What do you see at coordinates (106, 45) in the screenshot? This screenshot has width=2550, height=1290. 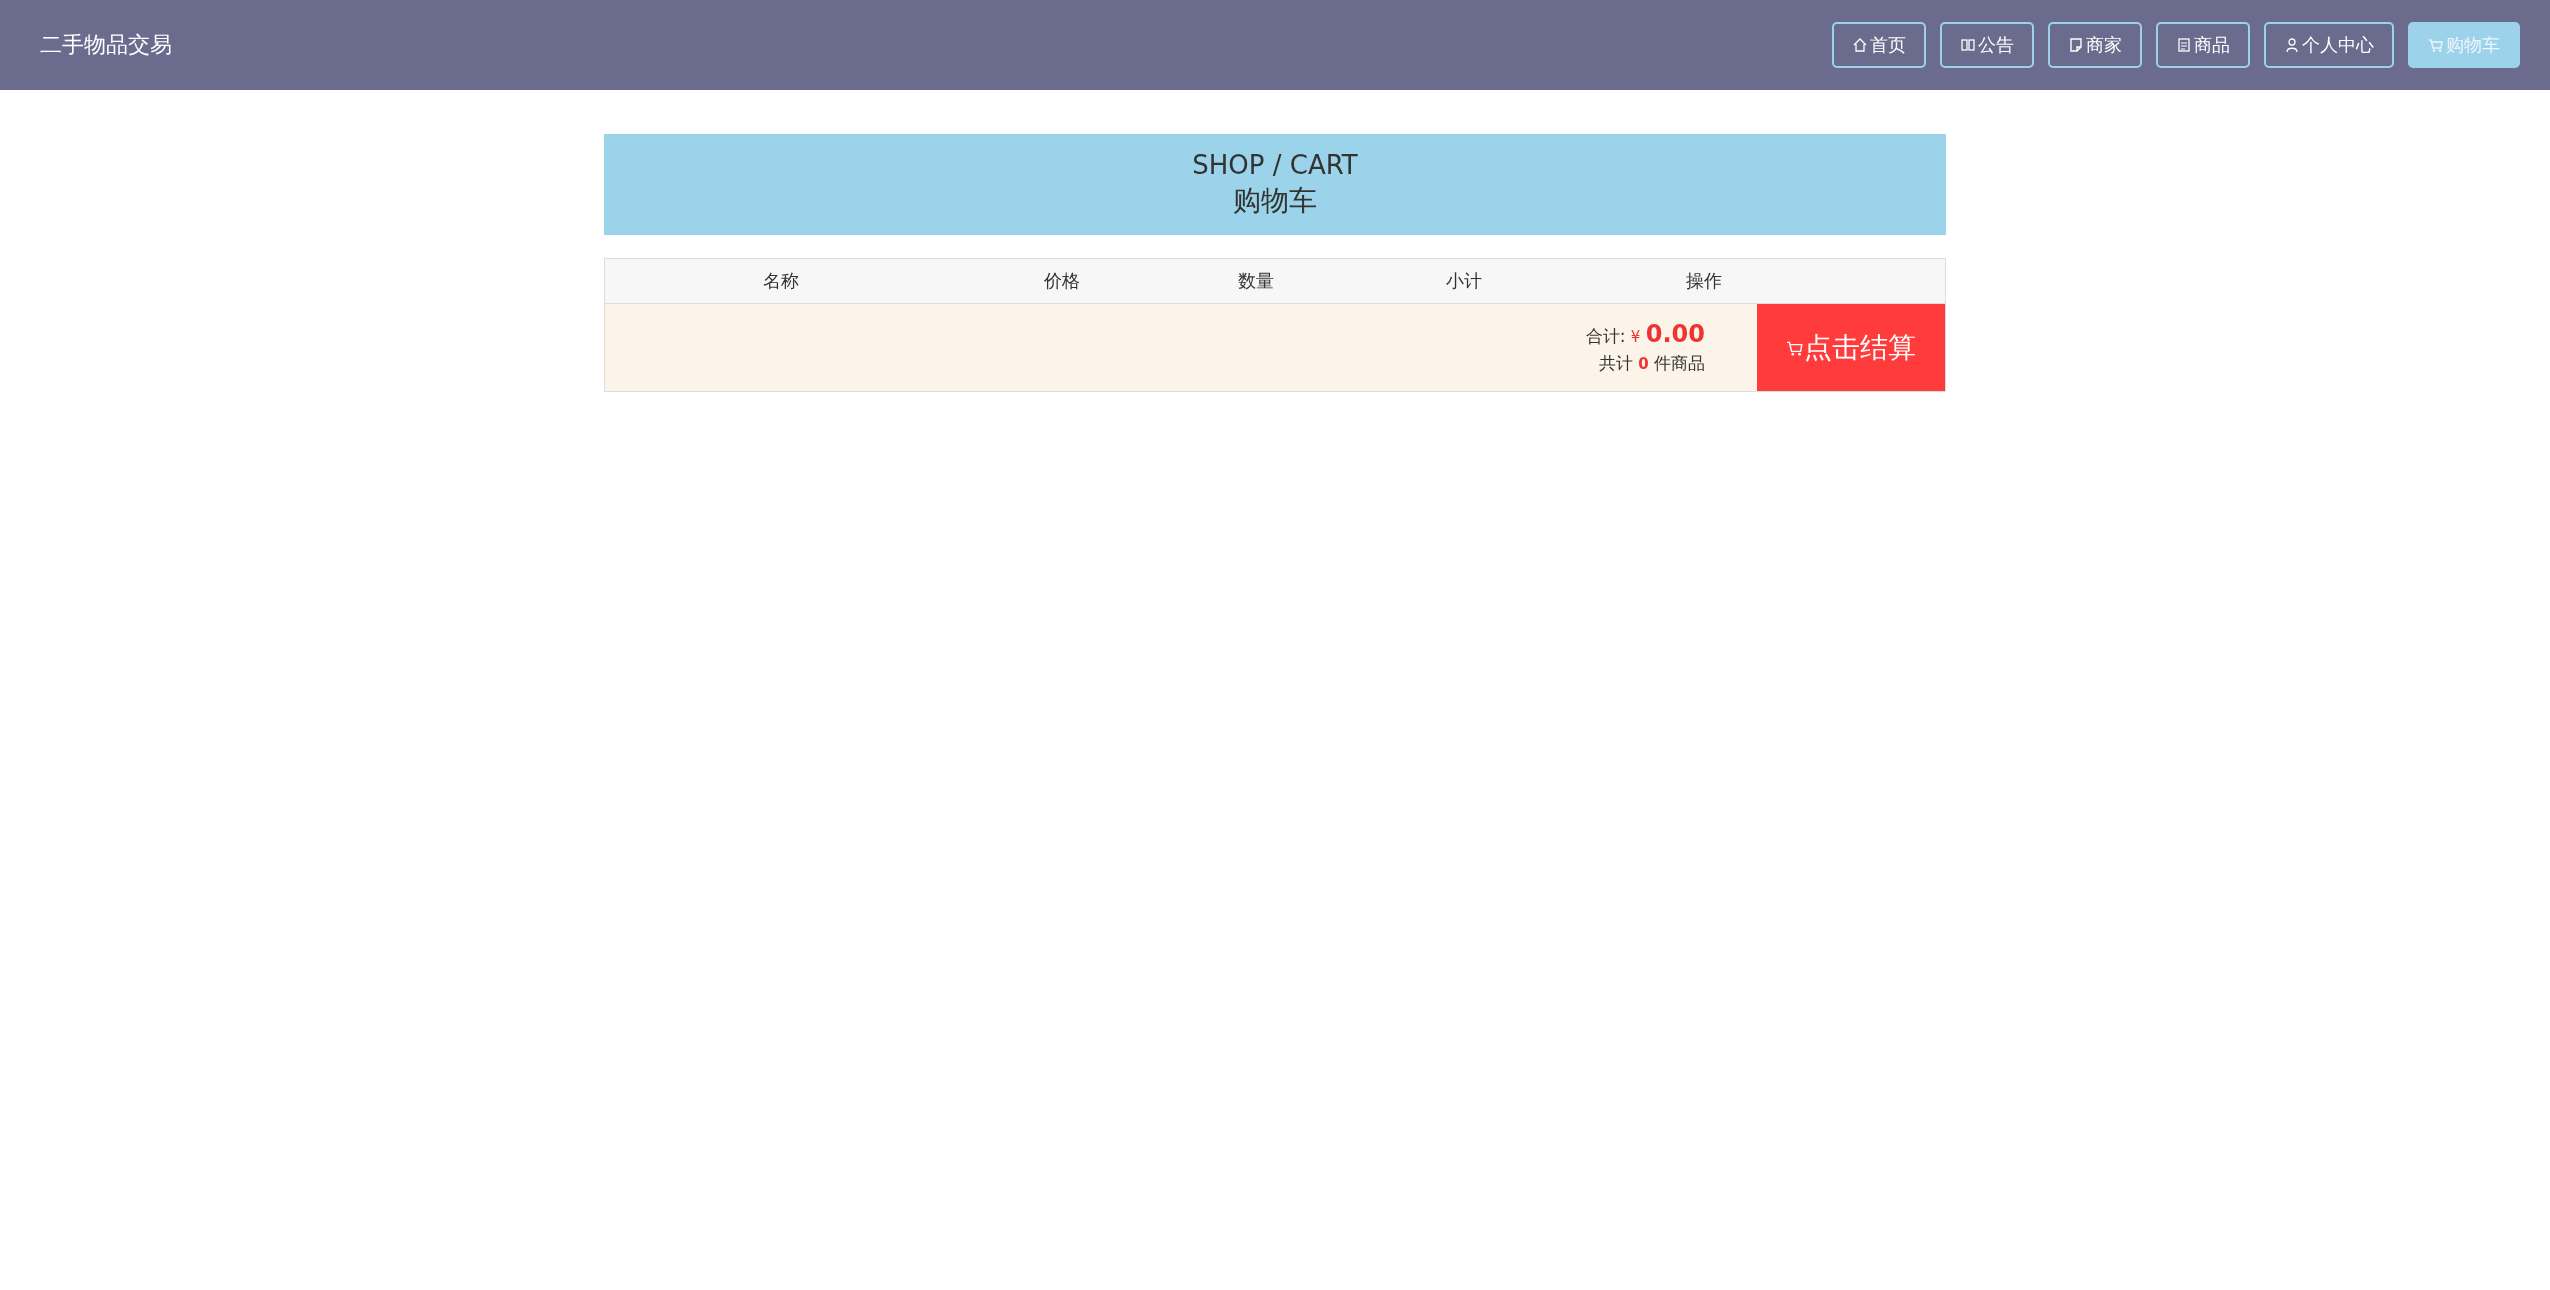 I see `site-title: 二手物品交易` at bounding box center [106, 45].